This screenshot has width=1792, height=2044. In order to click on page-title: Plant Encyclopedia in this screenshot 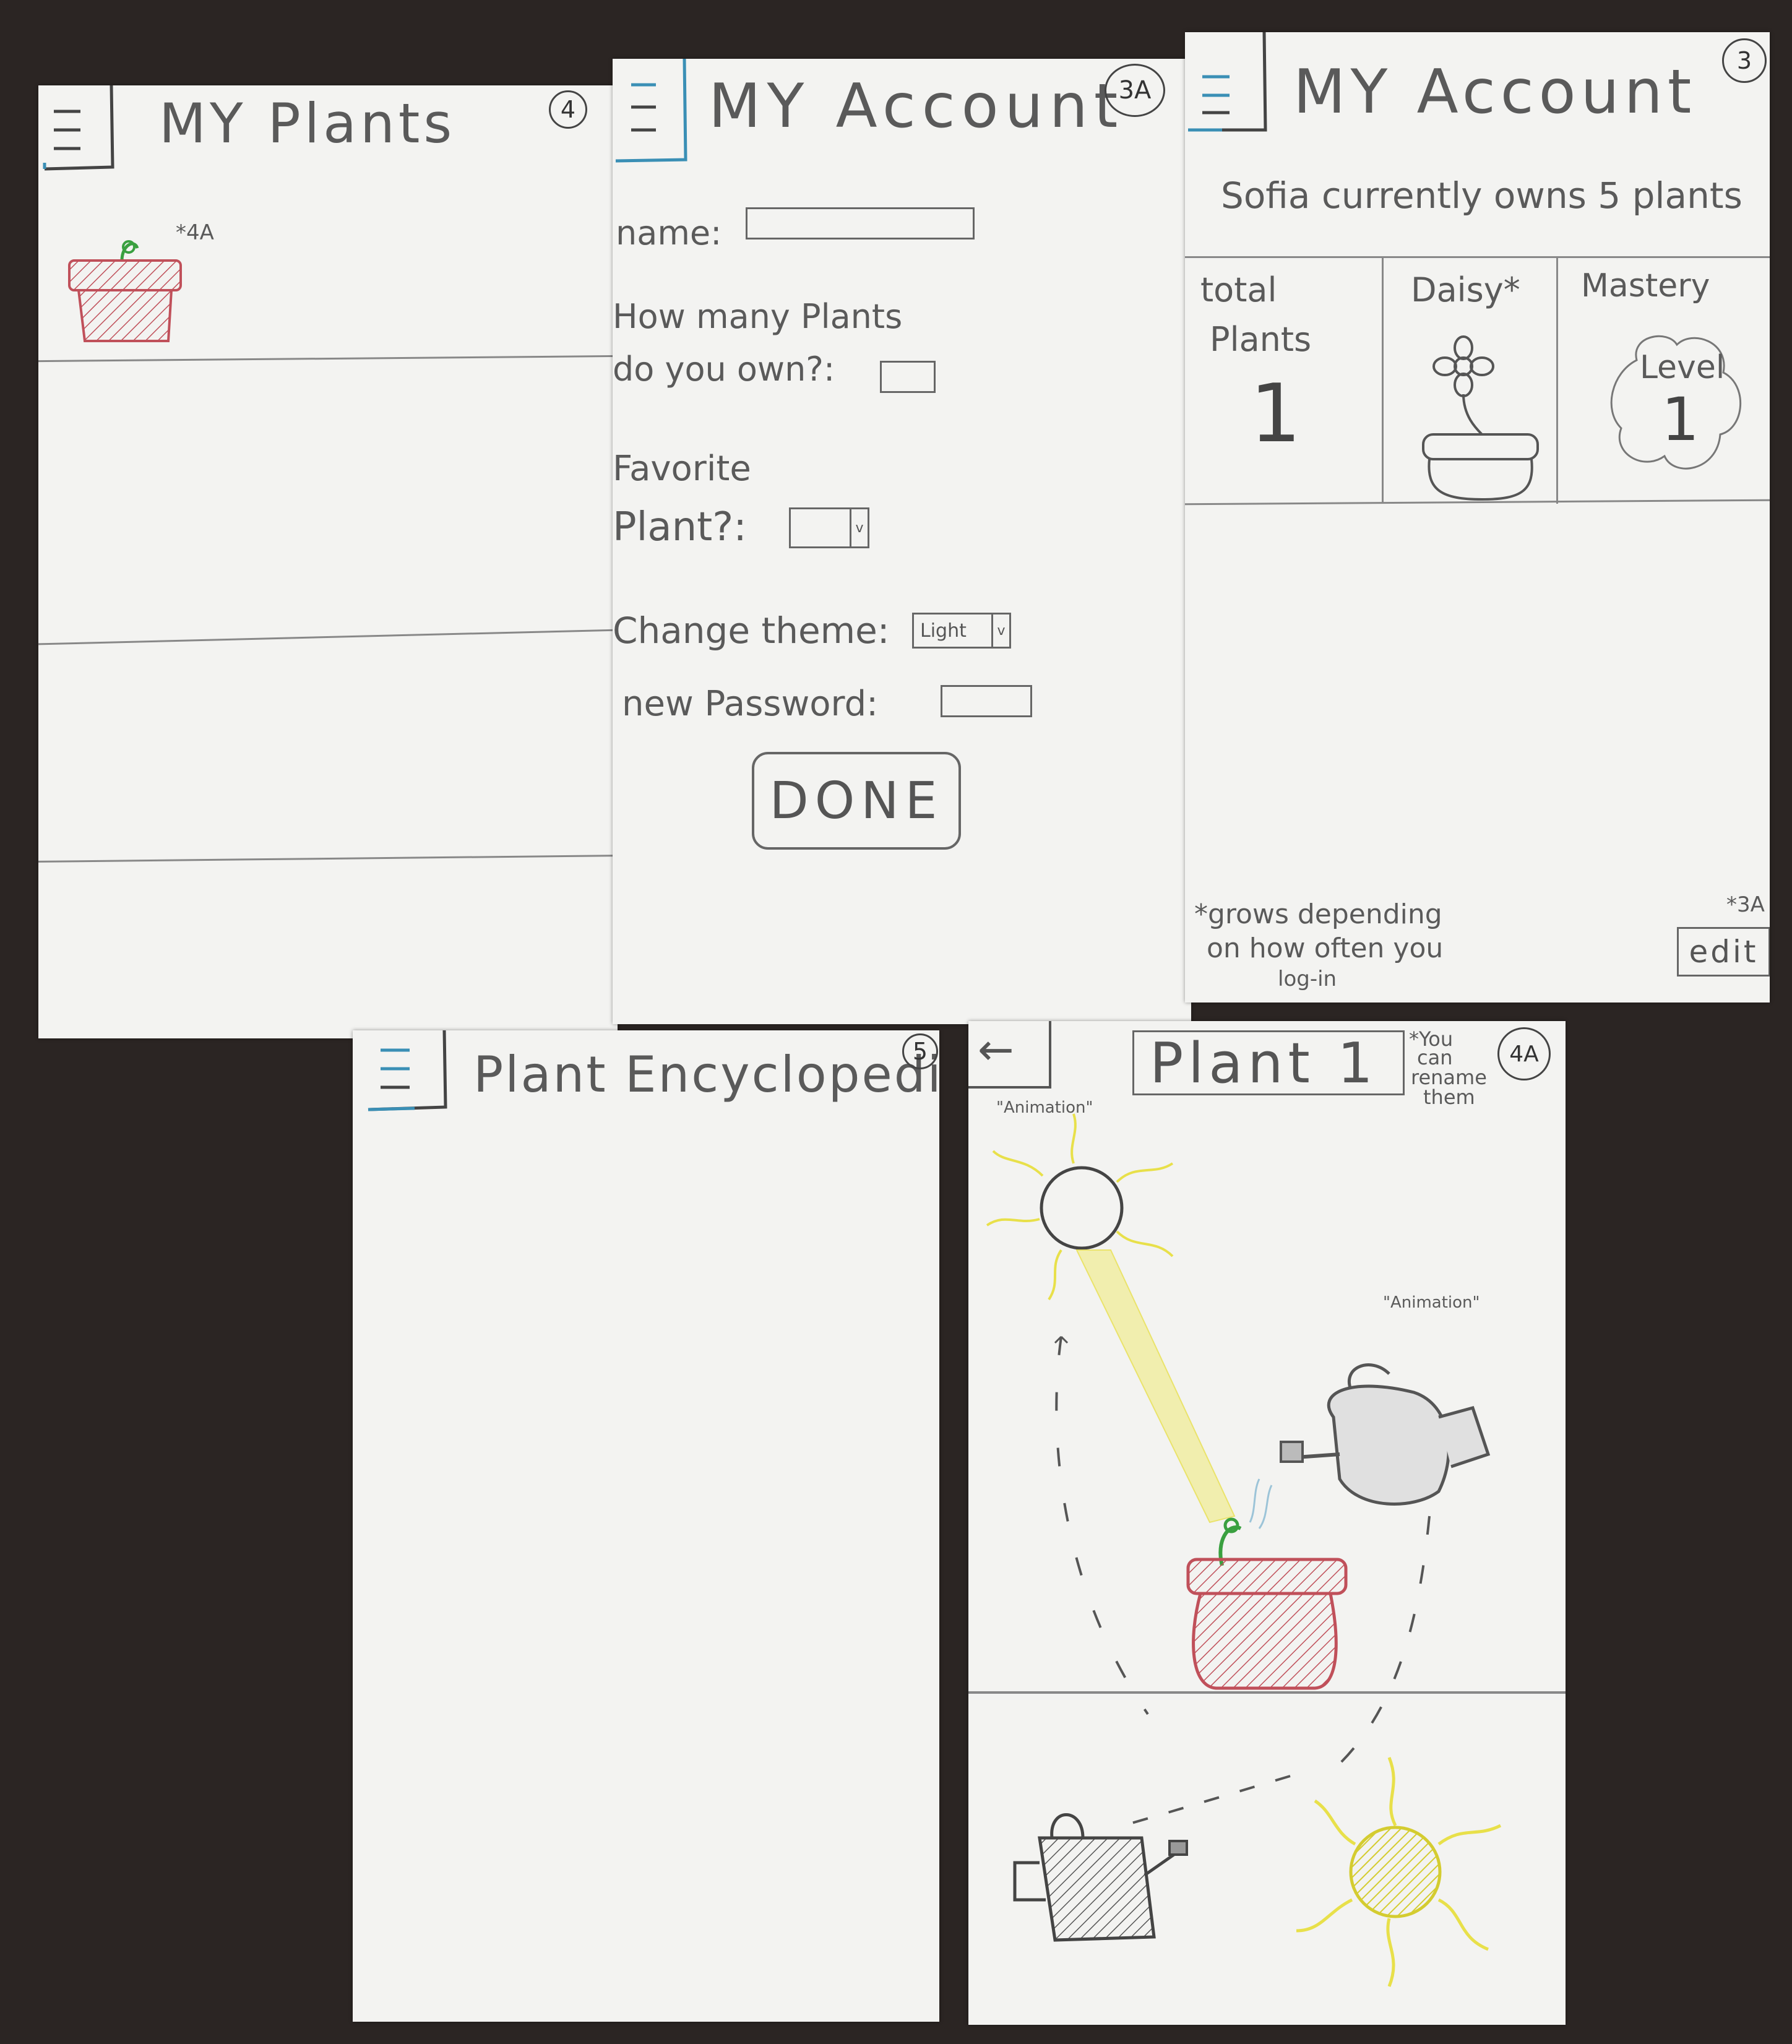, I will do `click(706, 1074)`.